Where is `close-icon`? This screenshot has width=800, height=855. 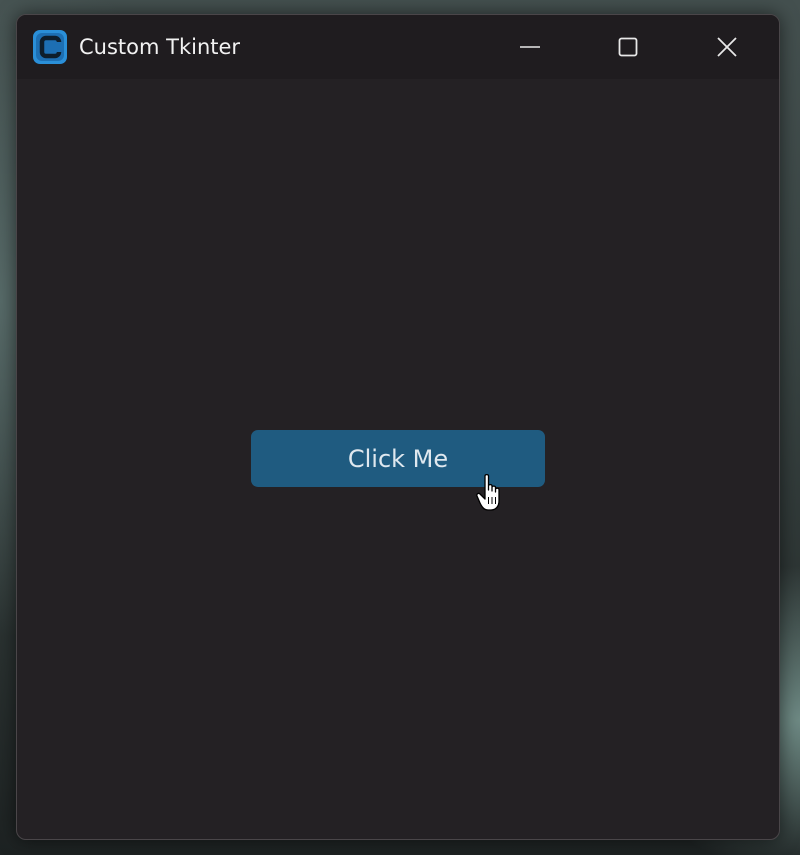
close-icon is located at coordinates (727, 47).